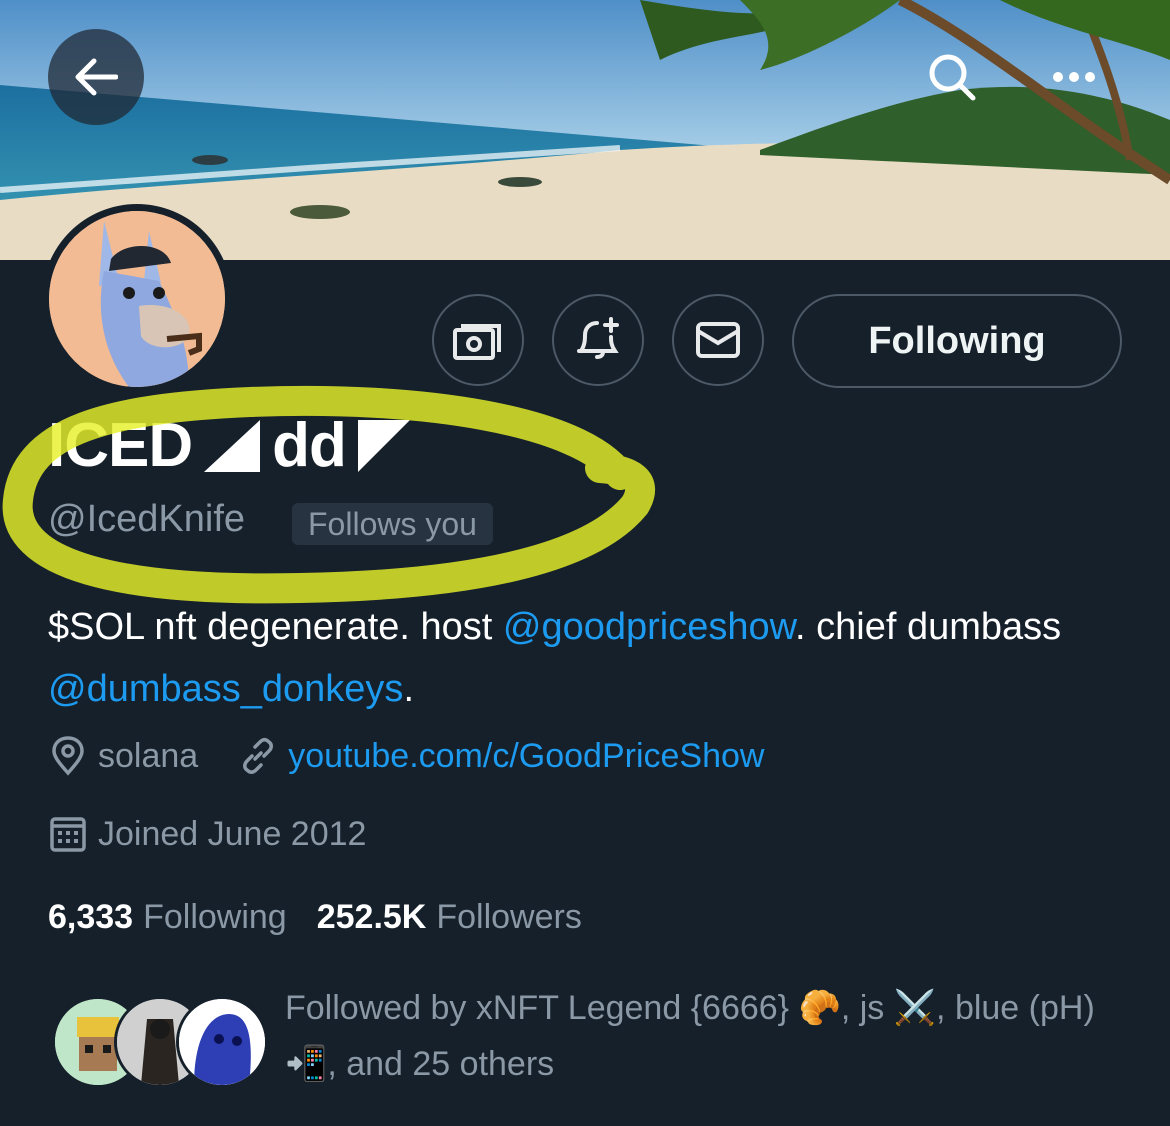  I want to click on profile-meta-row: solana youtube.com/c/GoodPriceShow, so click(406, 756).